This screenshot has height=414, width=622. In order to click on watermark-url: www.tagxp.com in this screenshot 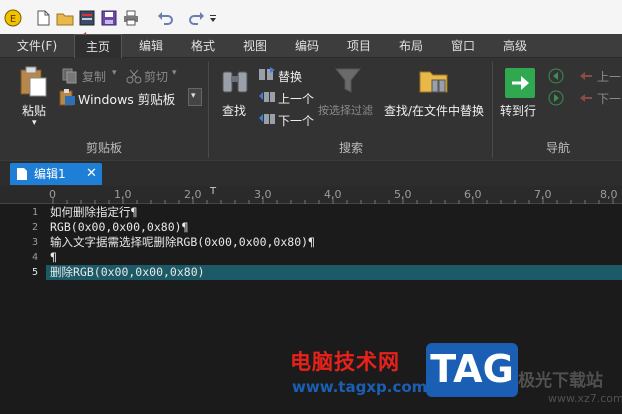, I will do `click(360, 387)`.